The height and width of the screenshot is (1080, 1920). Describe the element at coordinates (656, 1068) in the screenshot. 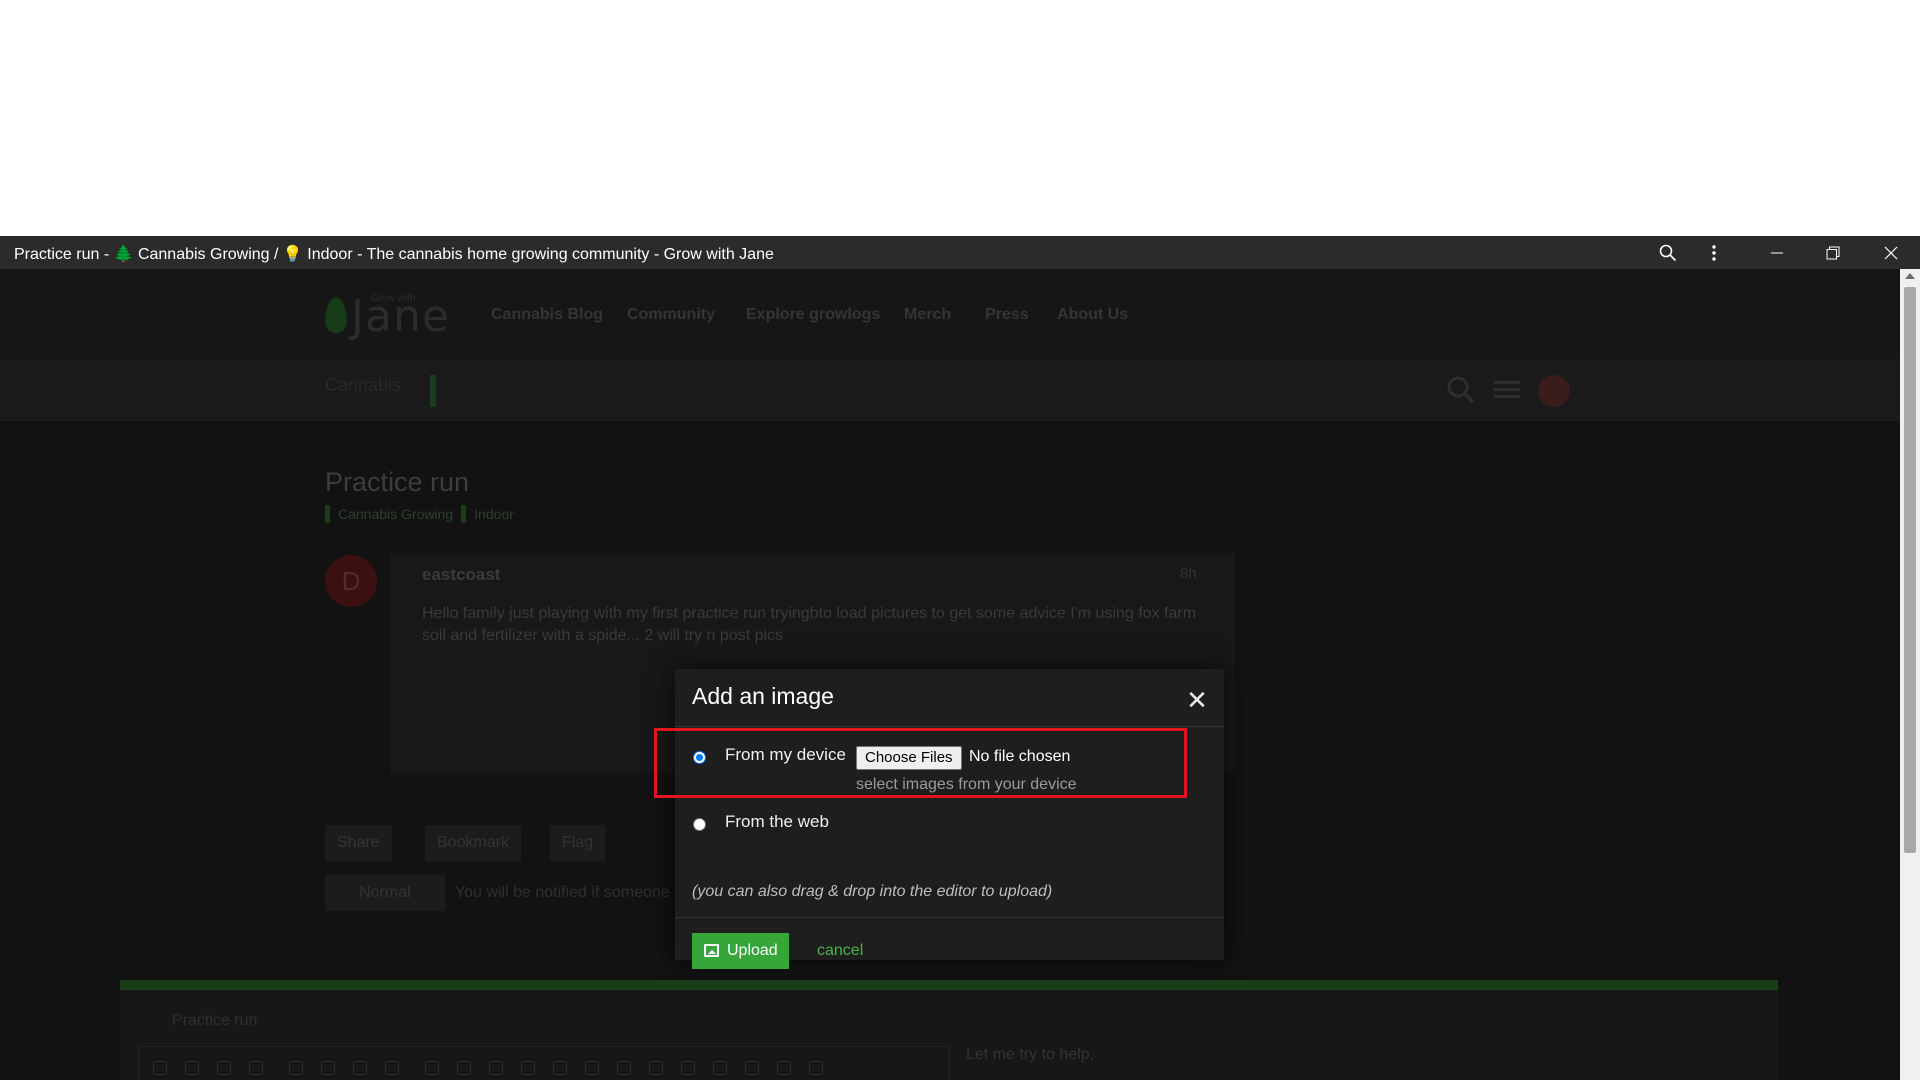

I see `align-right-icon` at that location.